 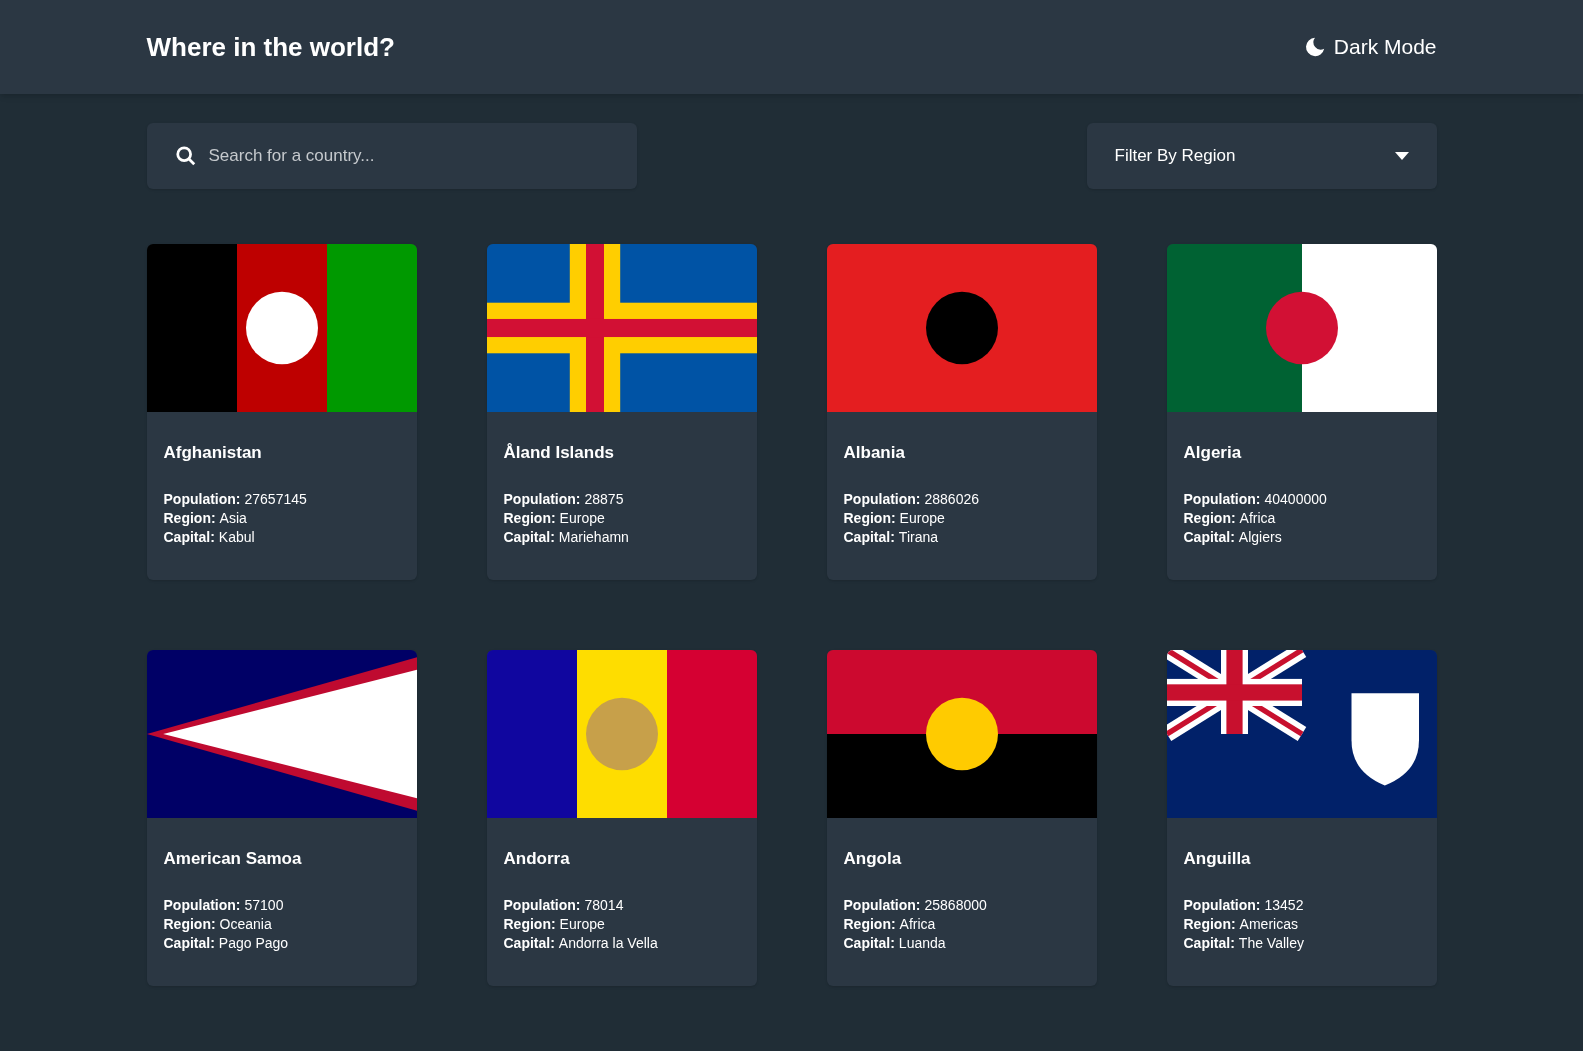 I want to click on detail-value: 57100, so click(x=264, y=905).